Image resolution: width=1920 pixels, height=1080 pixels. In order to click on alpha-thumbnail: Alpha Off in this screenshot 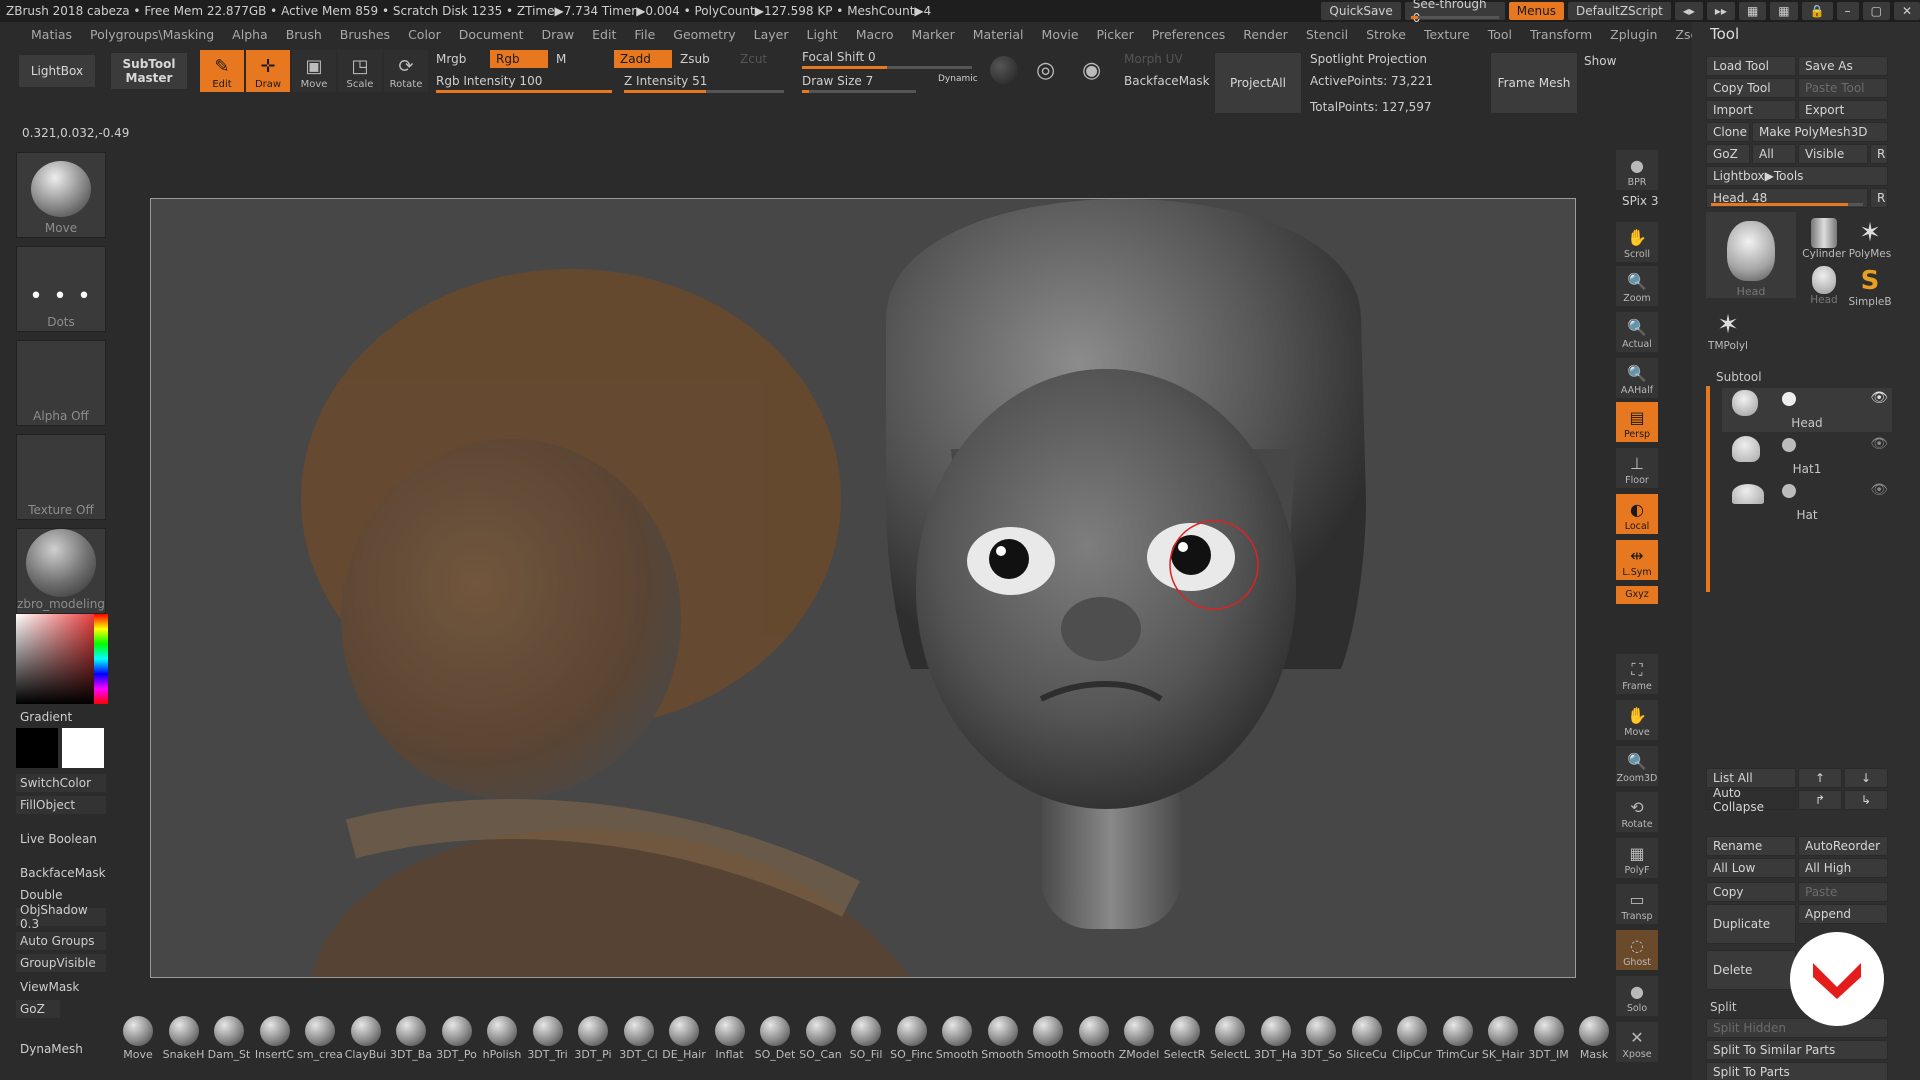, I will do `click(61, 383)`.